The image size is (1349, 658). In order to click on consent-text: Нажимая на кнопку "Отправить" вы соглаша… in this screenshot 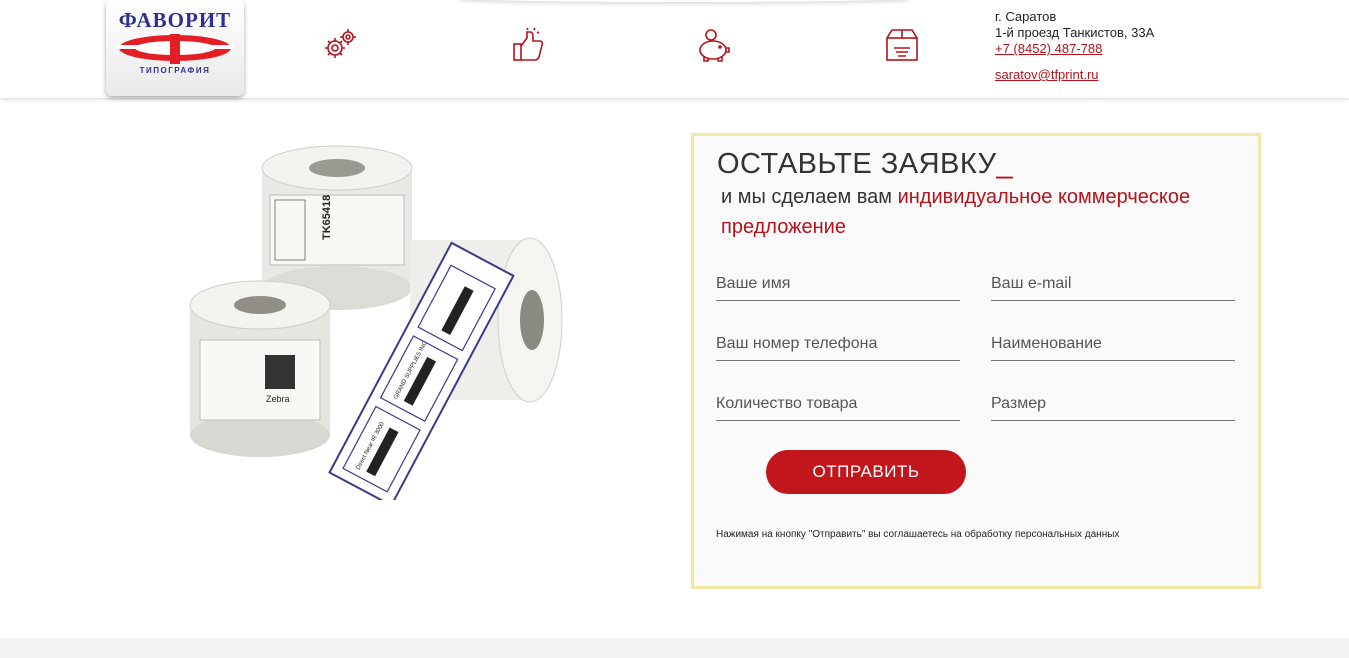, I will do `click(918, 534)`.